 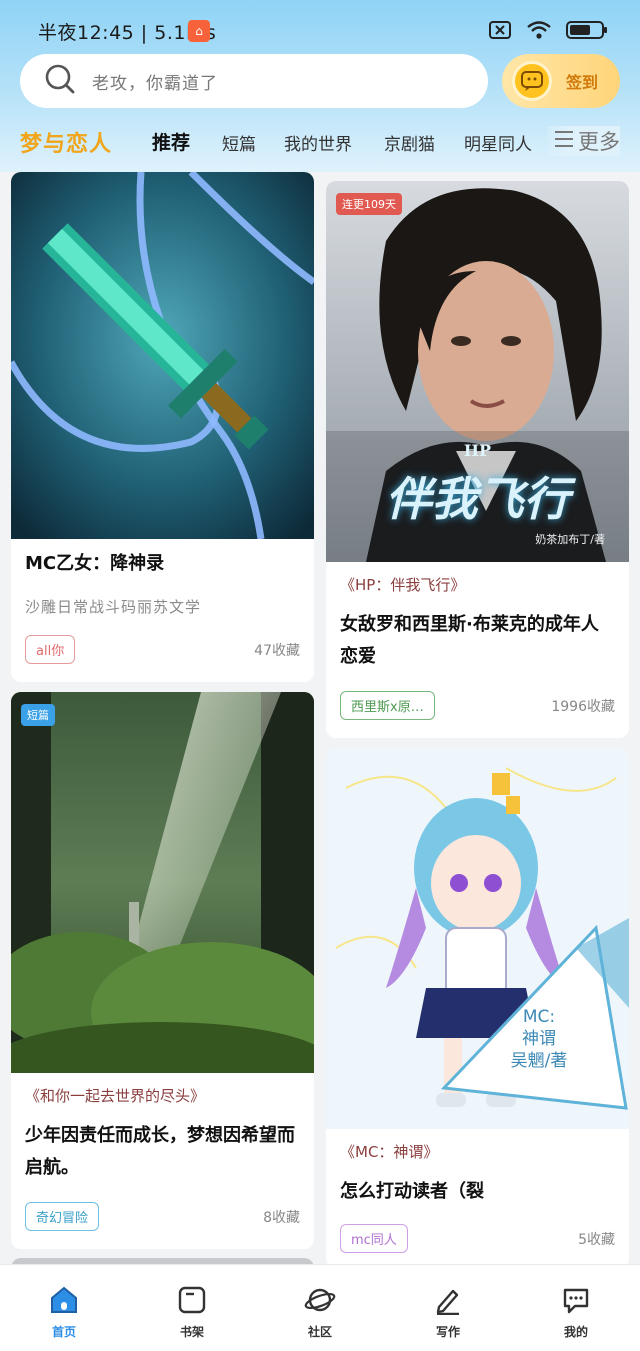 I want to click on favorites-count: 1996收藏, so click(x=583, y=707).